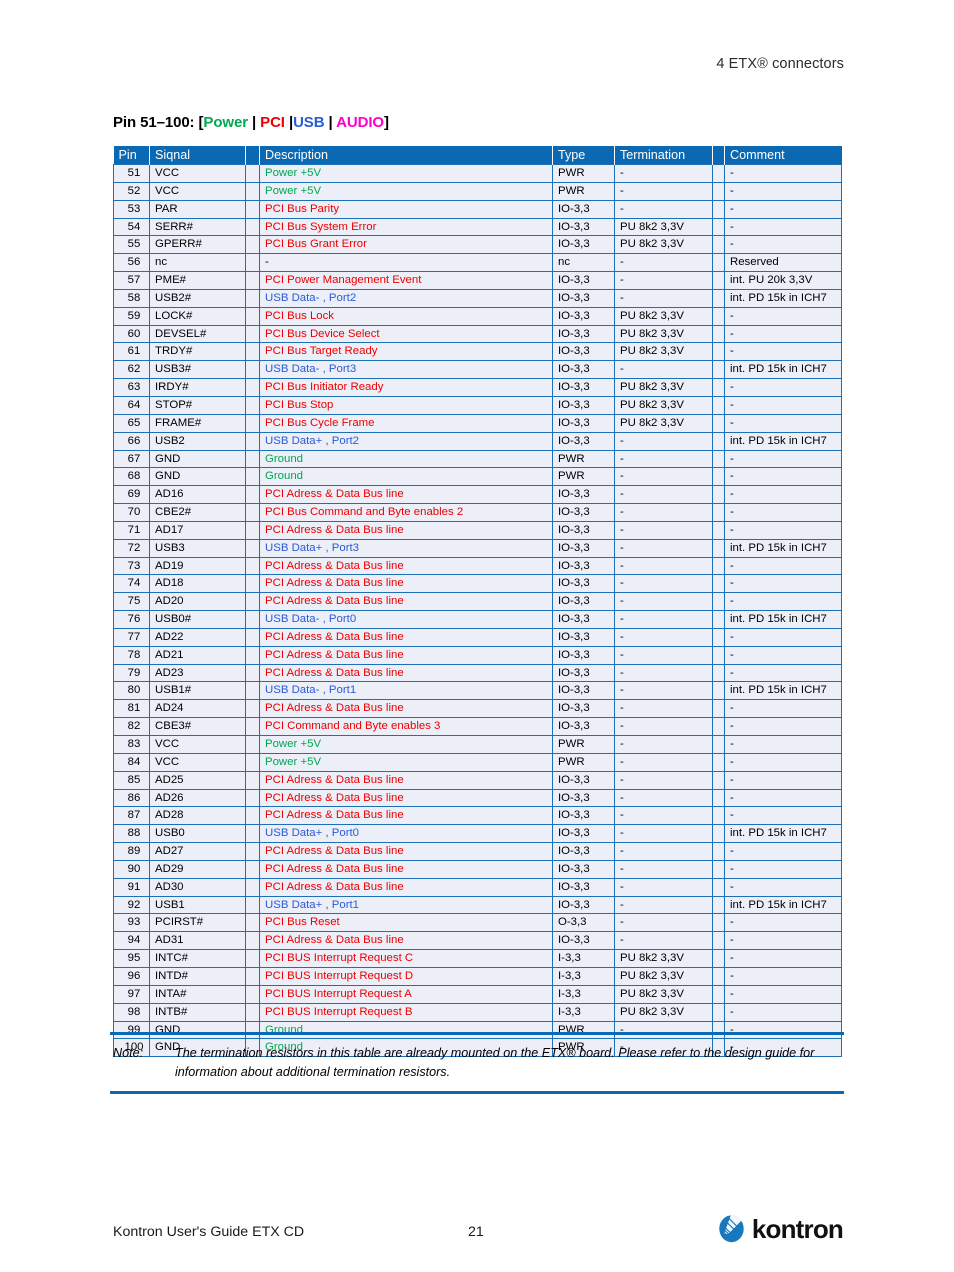 The image size is (954, 1272). What do you see at coordinates (197, 351) in the screenshot?
I see `cell-signal: TRDY#` at bounding box center [197, 351].